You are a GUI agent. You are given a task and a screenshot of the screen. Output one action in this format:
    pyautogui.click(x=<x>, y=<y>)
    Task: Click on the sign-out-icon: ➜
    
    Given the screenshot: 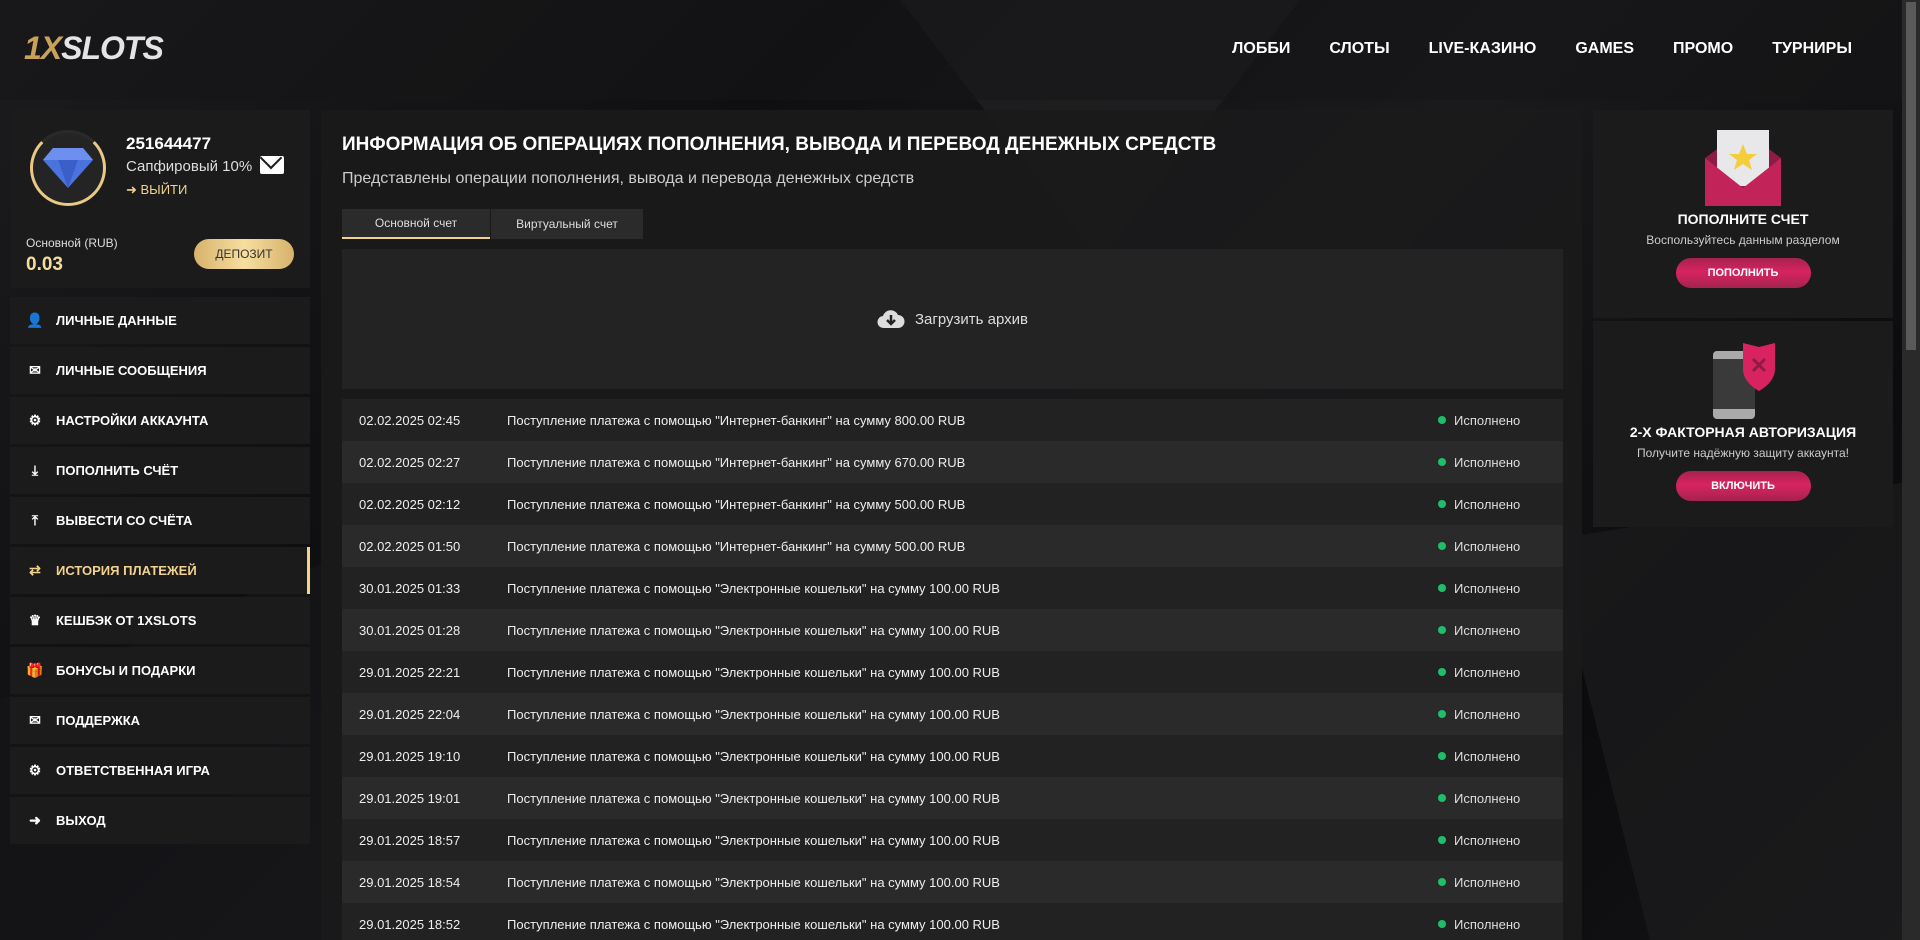 What is the action you would take?
    pyautogui.click(x=35, y=820)
    